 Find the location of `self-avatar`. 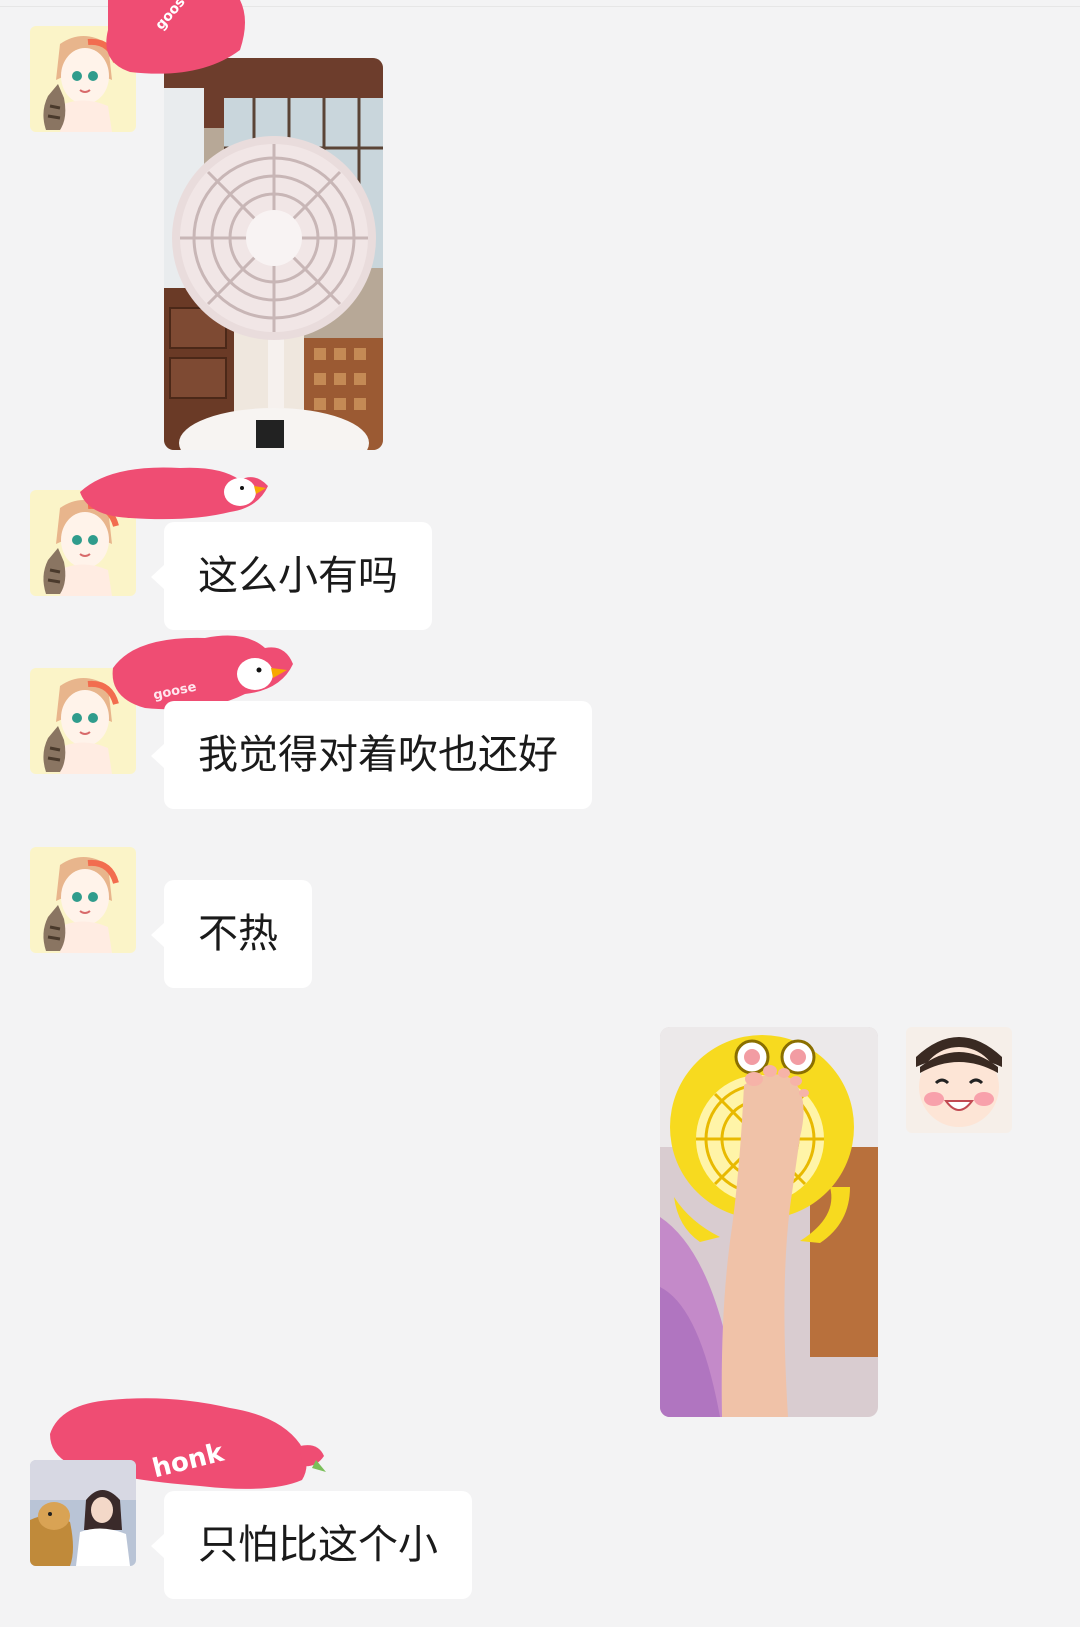

self-avatar is located at coordinates (959, 1080).